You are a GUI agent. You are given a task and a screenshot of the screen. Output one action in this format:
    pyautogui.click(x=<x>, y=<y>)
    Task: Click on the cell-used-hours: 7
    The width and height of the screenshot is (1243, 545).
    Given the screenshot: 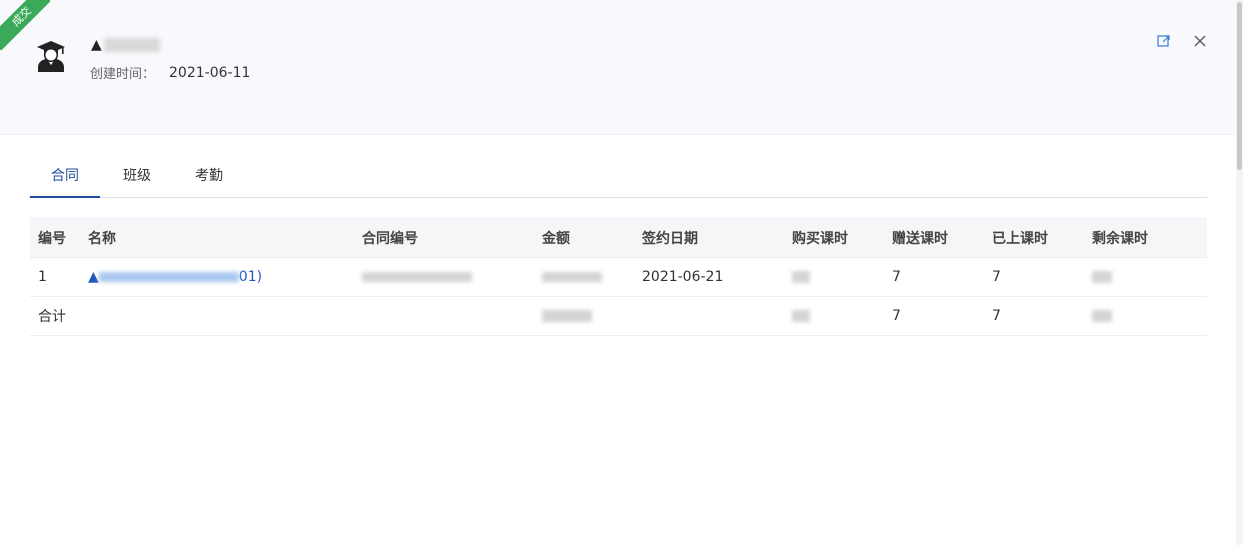 What is the action you would take?
    pyautogui.click(x=1034, y=277)
    